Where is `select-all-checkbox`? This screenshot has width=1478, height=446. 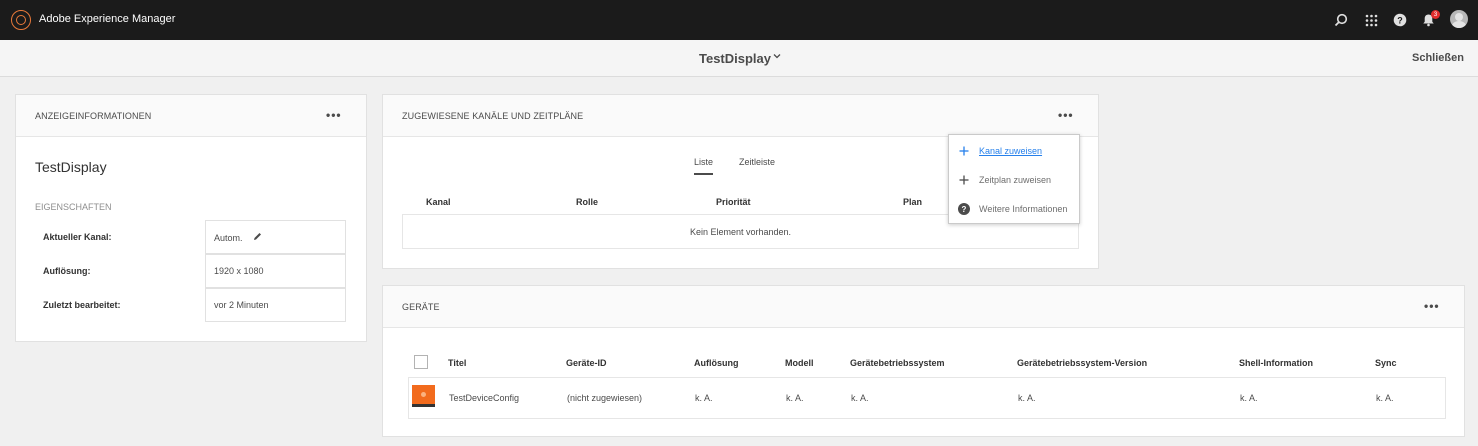
select-all-checkbox is located at coordinates (421, 362).